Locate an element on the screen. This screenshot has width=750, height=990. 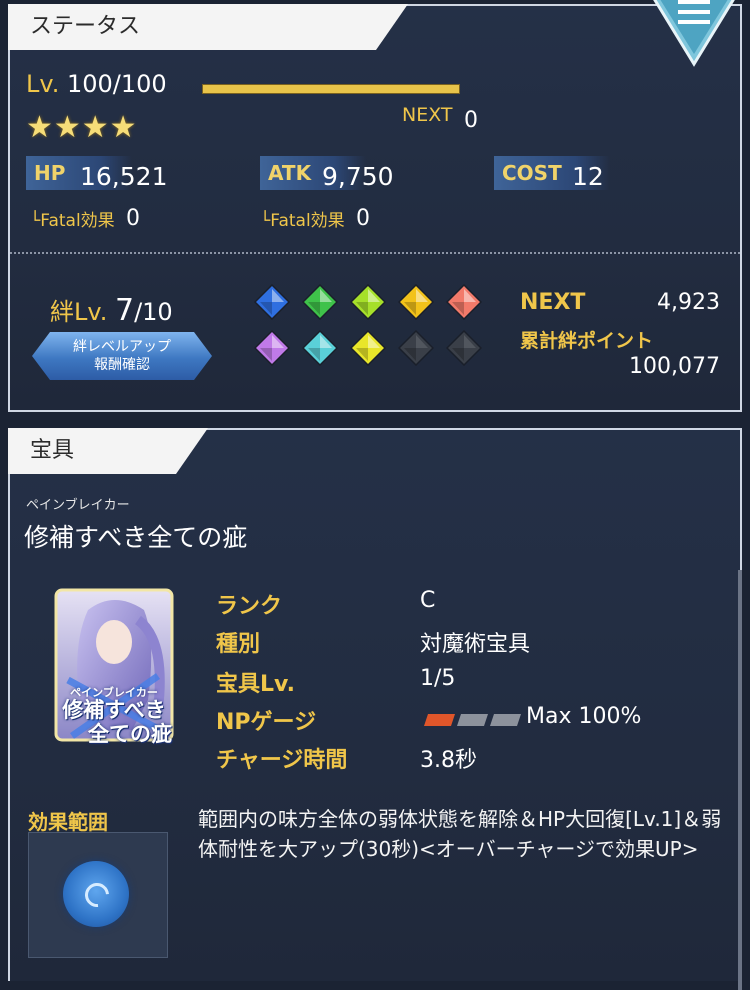
np-ruby: ペインブレイカー is located at coordinates (78, 505).